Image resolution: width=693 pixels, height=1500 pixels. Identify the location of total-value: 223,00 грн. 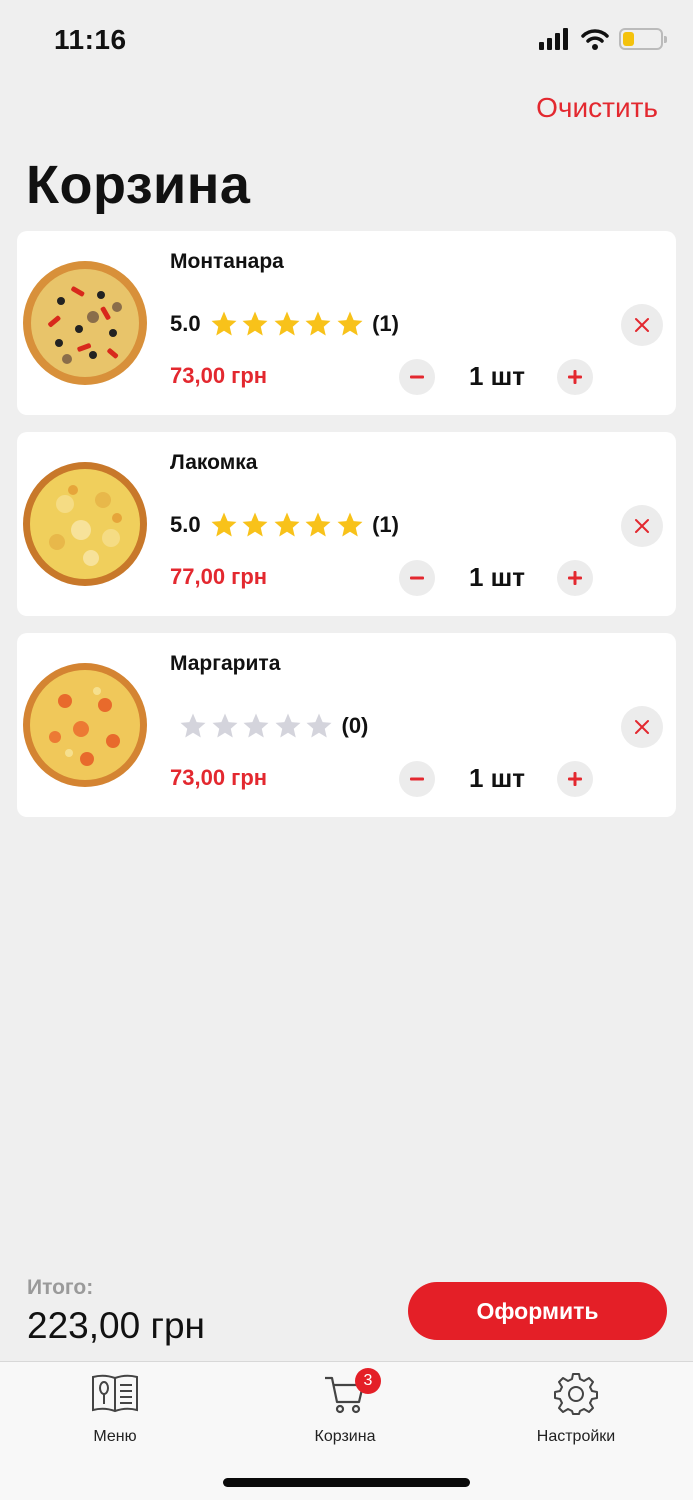
(116, 1325).